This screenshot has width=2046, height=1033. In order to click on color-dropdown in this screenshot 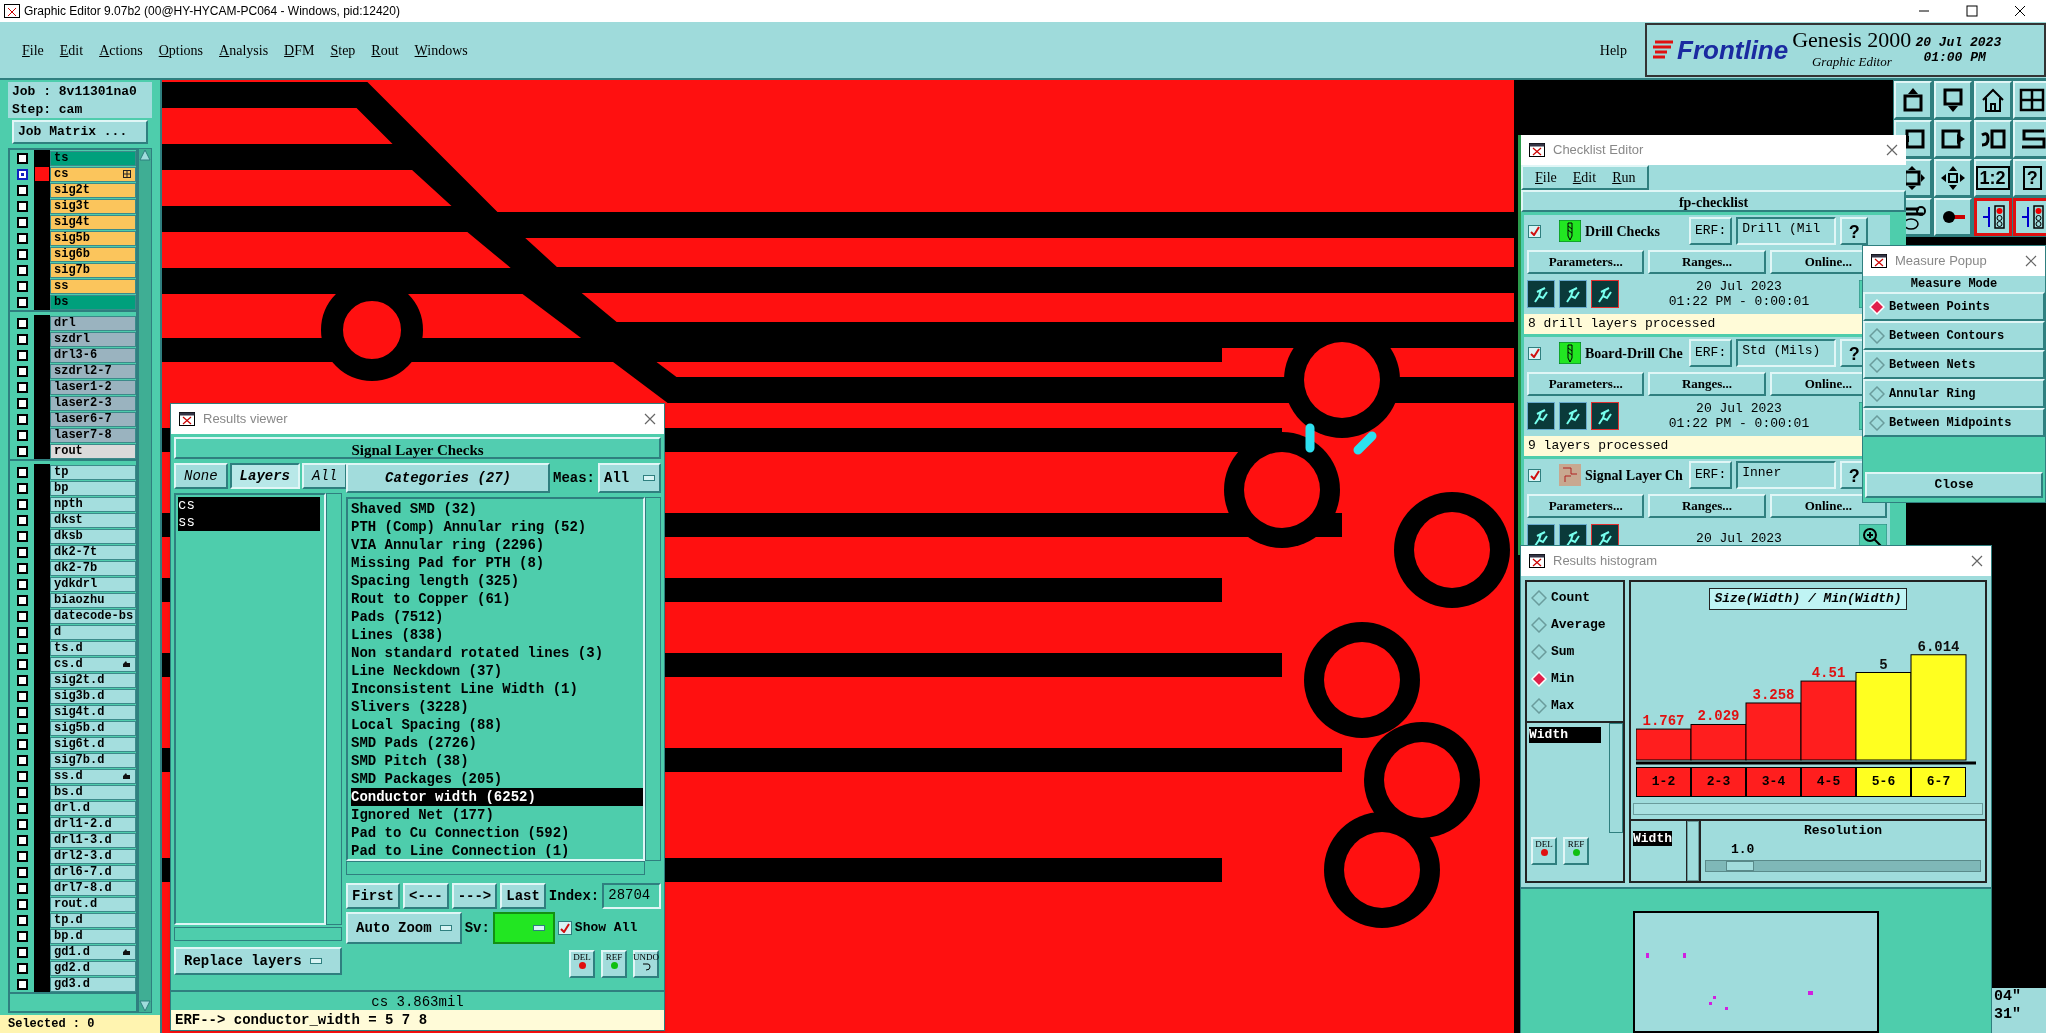, I will do `click(523, 928)`.